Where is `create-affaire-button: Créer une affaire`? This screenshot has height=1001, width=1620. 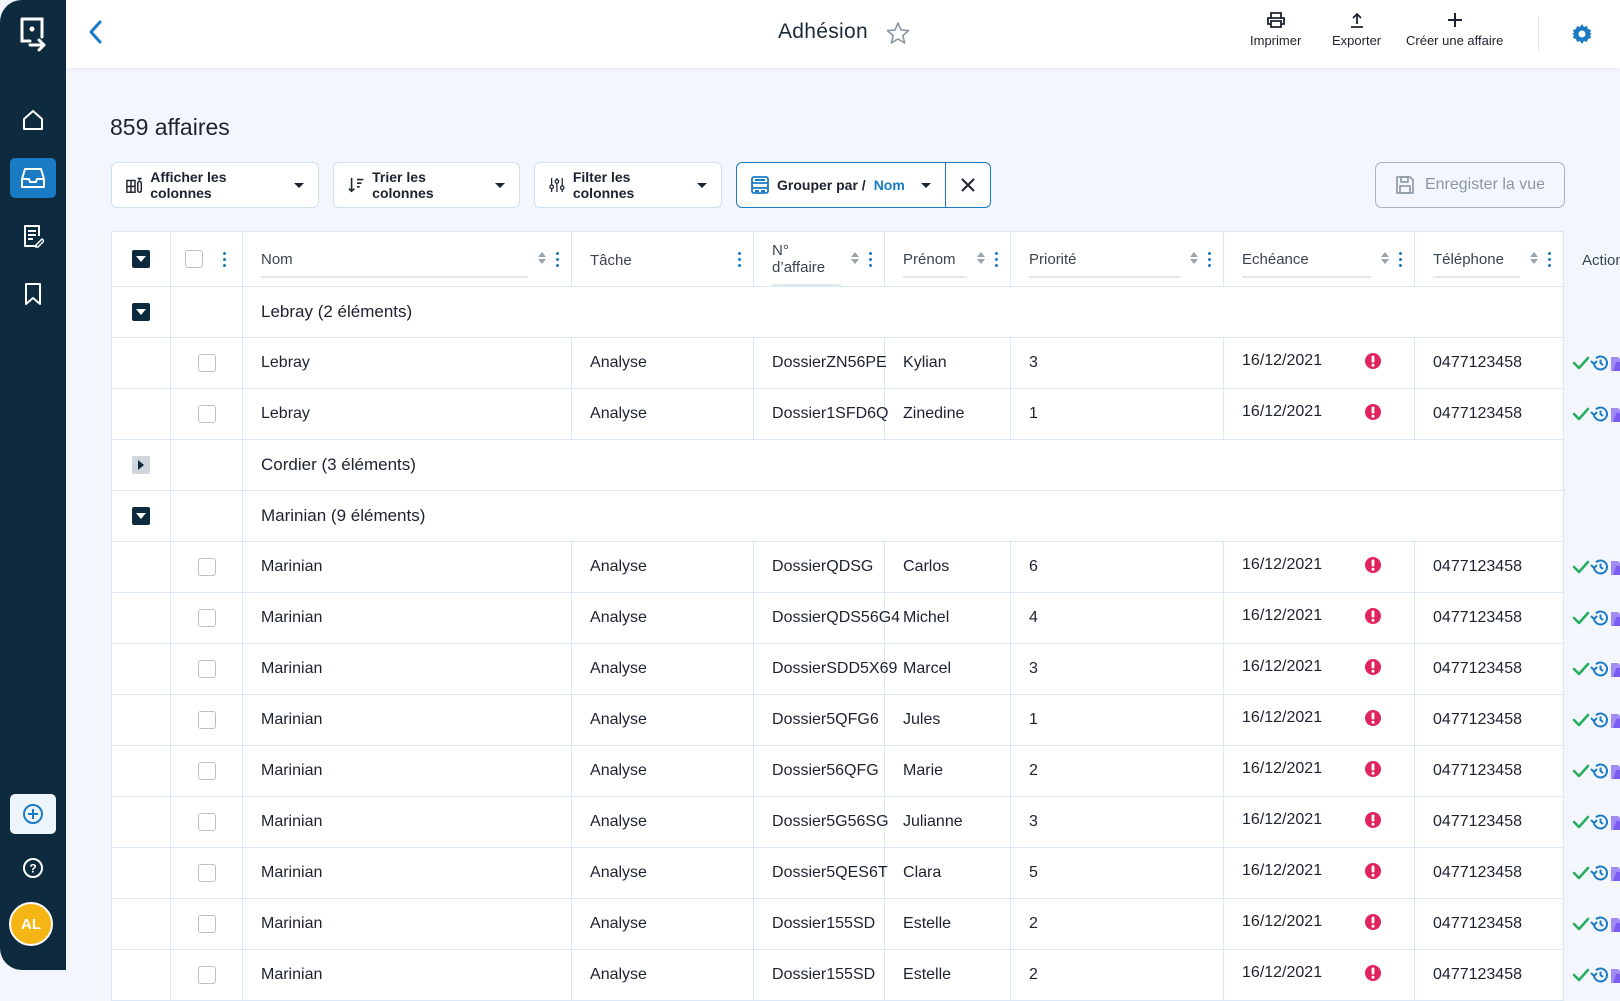 create-affaire-button: Créer une affaire is located at coordinates (1454, 30).